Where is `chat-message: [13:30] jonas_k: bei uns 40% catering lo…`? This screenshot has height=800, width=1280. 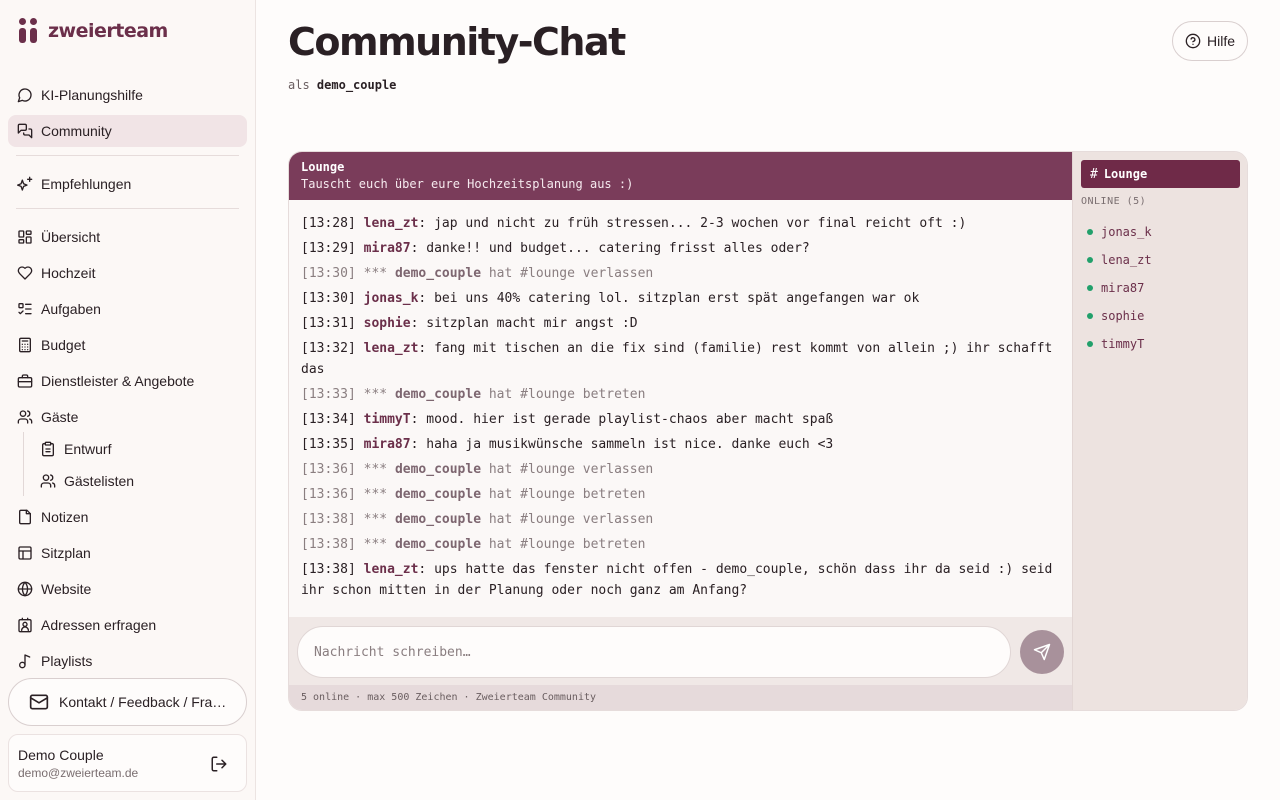 chat-message: [13:30] jonas_k: bei uns 40% catering lo… is located at coordinates (680, 298).